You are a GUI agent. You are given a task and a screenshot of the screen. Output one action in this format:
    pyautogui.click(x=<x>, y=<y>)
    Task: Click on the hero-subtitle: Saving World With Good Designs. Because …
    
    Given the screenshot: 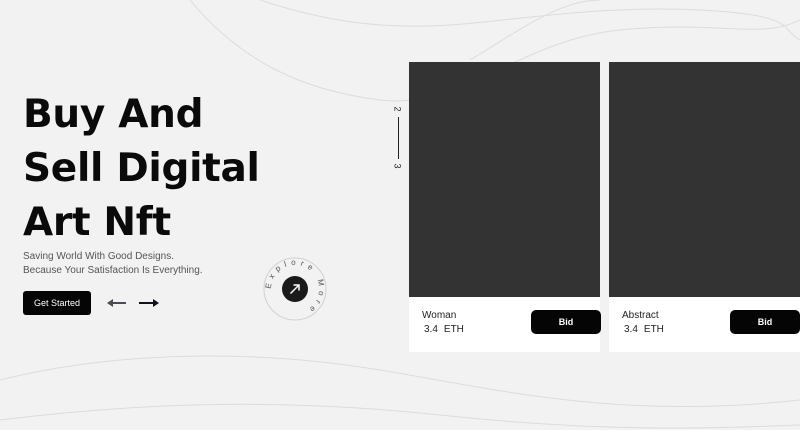 What is the action you would take?
    pyautogui.click(x=113, y=264)
    